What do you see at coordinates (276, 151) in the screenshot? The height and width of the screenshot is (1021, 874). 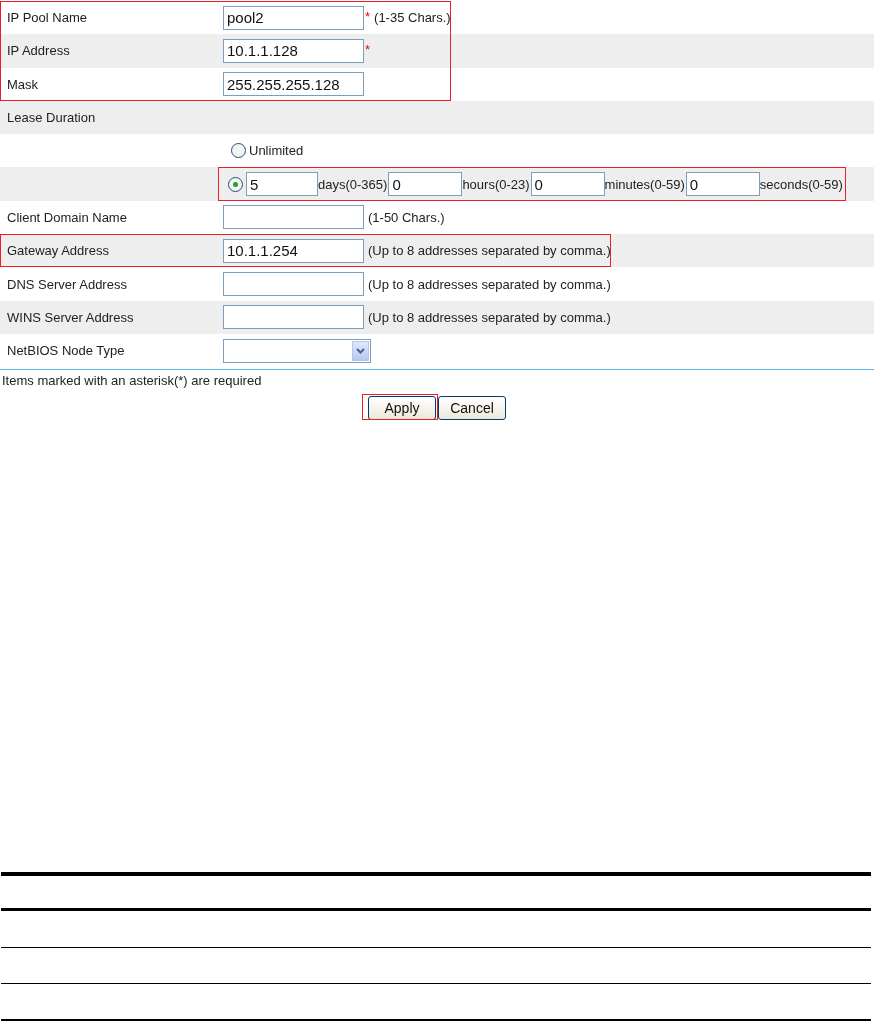 I see `radio-label: Unlimited` at bounding box center [276, 151].